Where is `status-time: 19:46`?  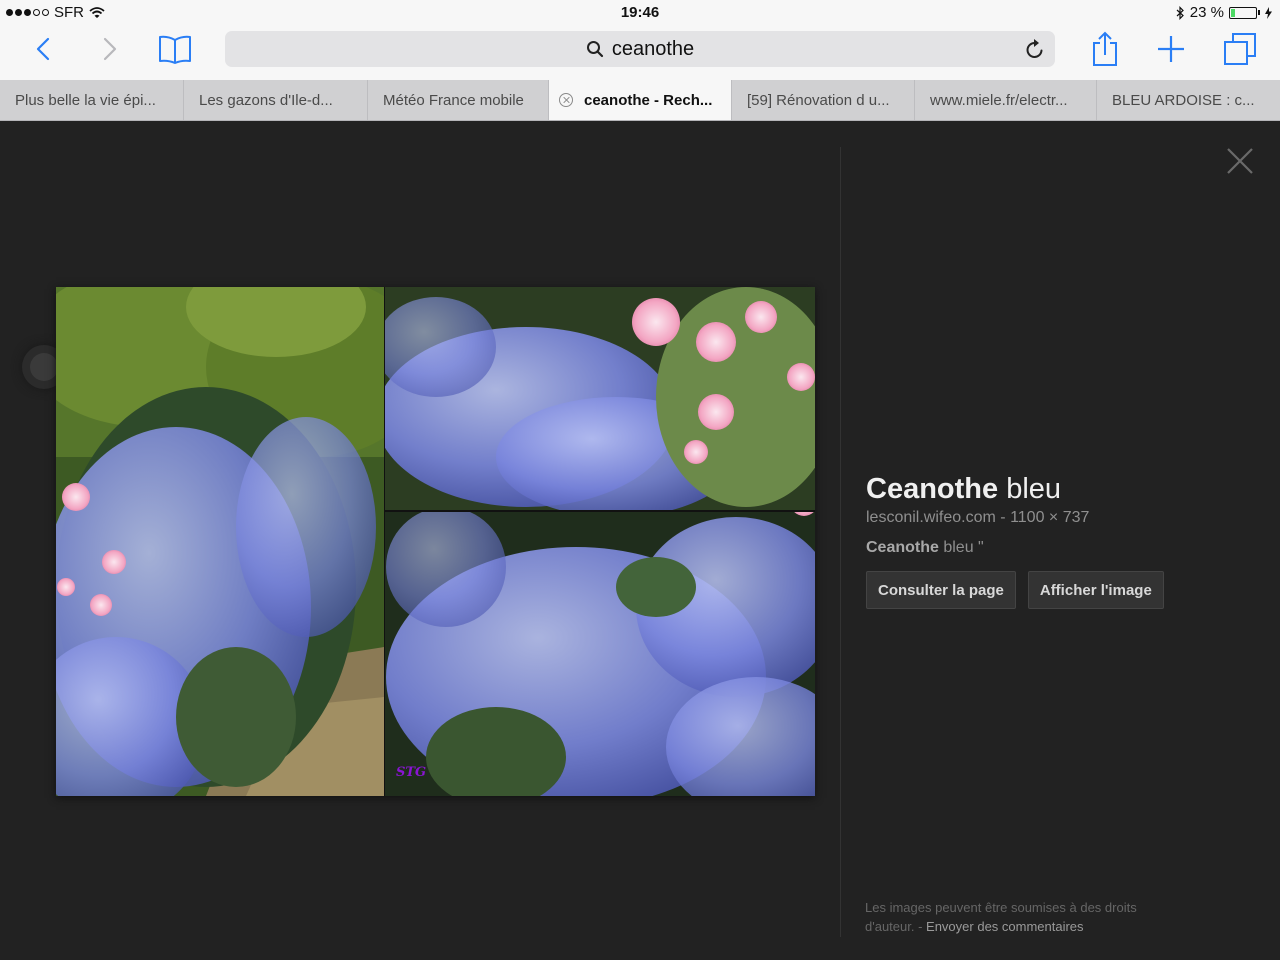 status-time: 19:46 is located at coordinates (640, 12).